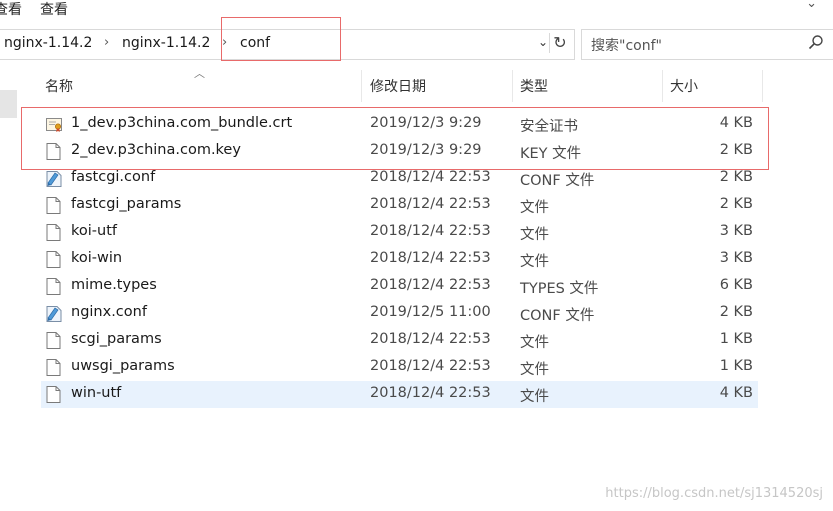 The image size is (833, 511). What do you see at coordinates (96, 393) in the screenshot?
I see `file-name: win-utf` at bounding box center [96, 393].